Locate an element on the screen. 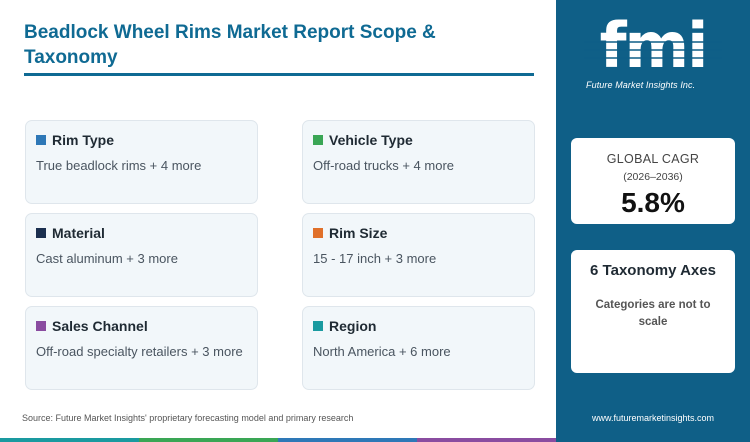 The width and height of the screenshot is (750, 442). card-value: Off-road trucks + 4 more is located at coordinates (384, 165).